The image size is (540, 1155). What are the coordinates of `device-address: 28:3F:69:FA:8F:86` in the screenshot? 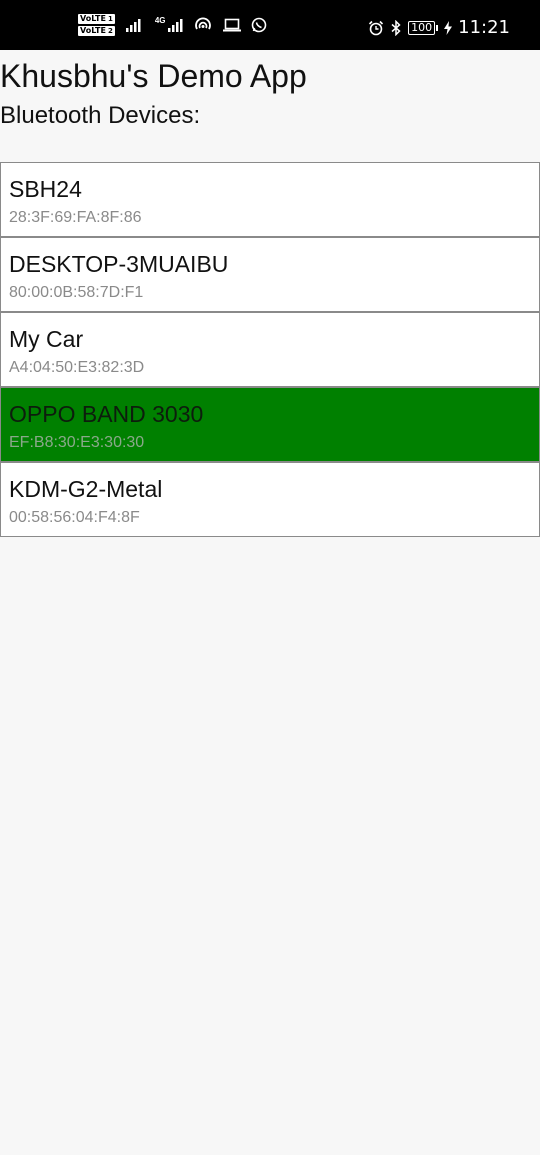 It's located at (75, 217).